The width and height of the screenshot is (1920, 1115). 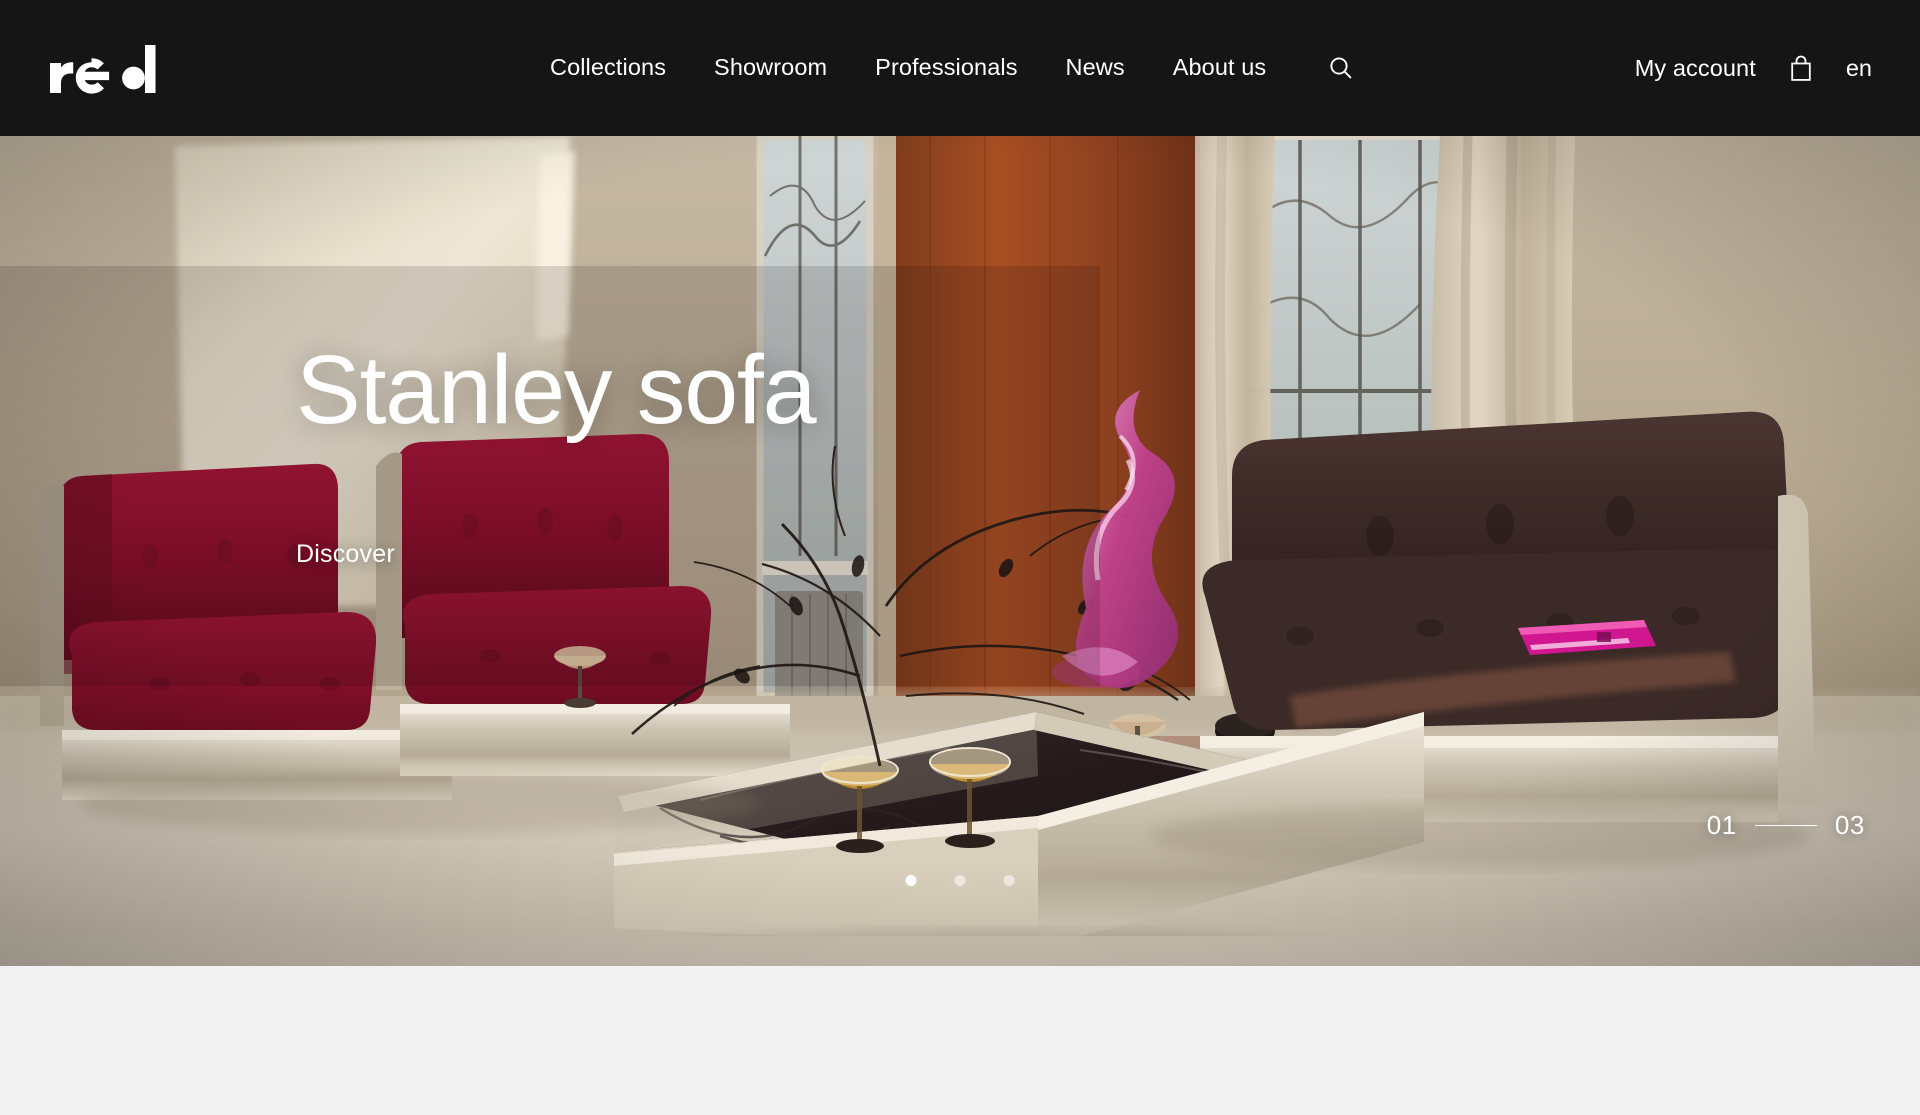 I want to click on slide-counter: 01 03, so click(x=1786, y=825).